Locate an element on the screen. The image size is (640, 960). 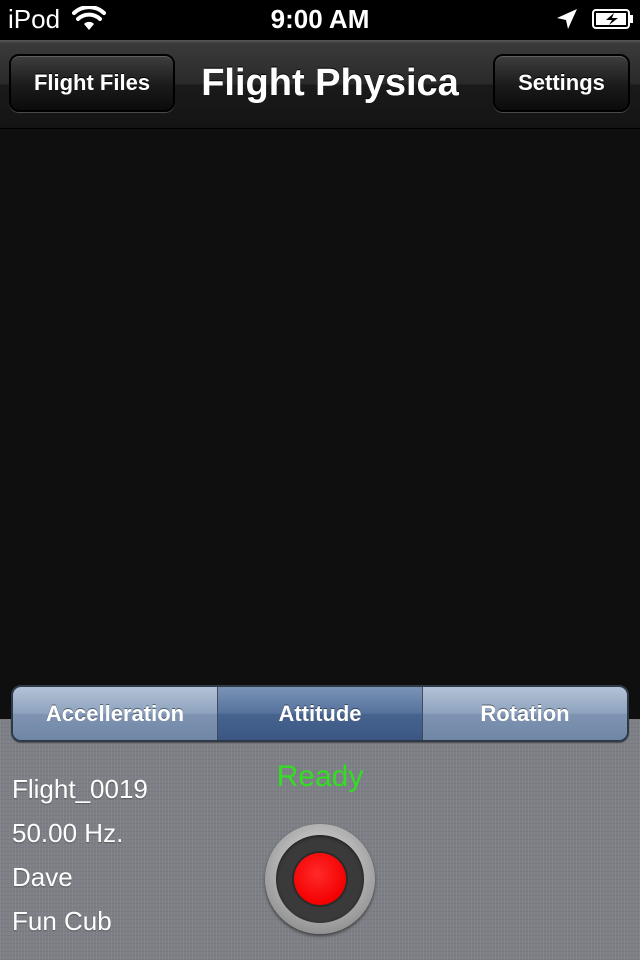
status-bar: iPod 9:00 AM is located at coordinates (320, 20).